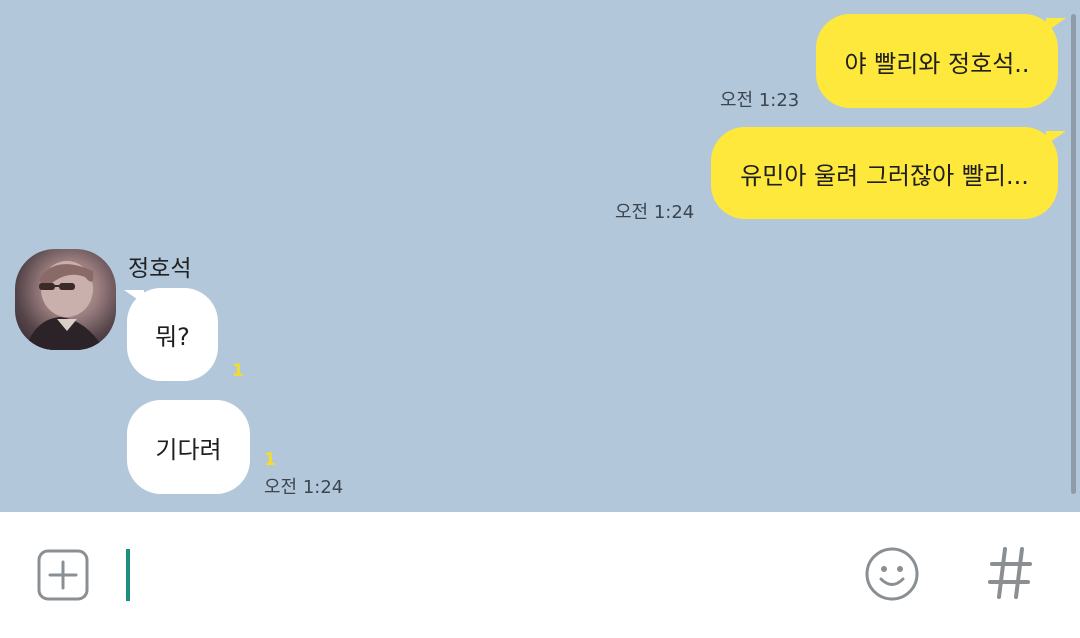 This screenshot has height=638, width=1080. I want to click on hash-icon, so click(1010, 573).